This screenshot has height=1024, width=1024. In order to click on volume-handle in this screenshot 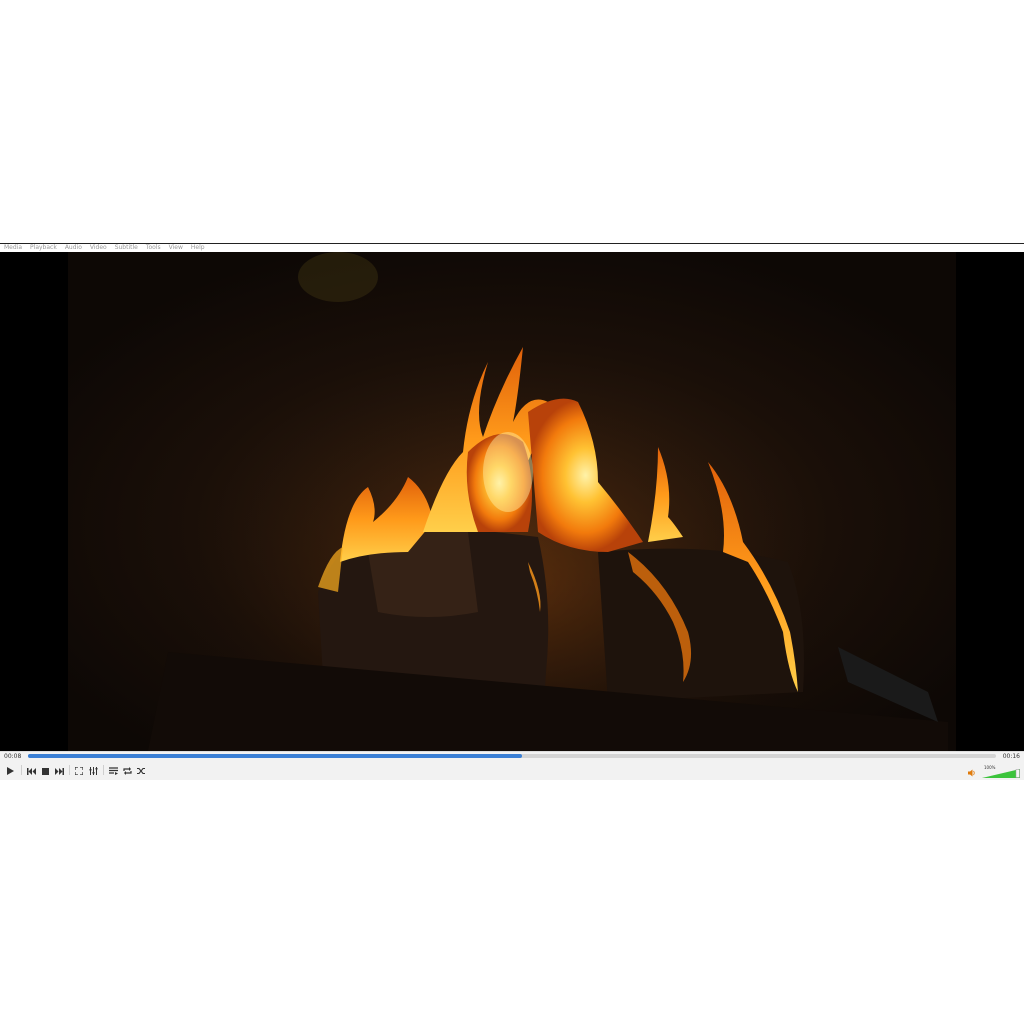, I will do `click(1017, 773)`.